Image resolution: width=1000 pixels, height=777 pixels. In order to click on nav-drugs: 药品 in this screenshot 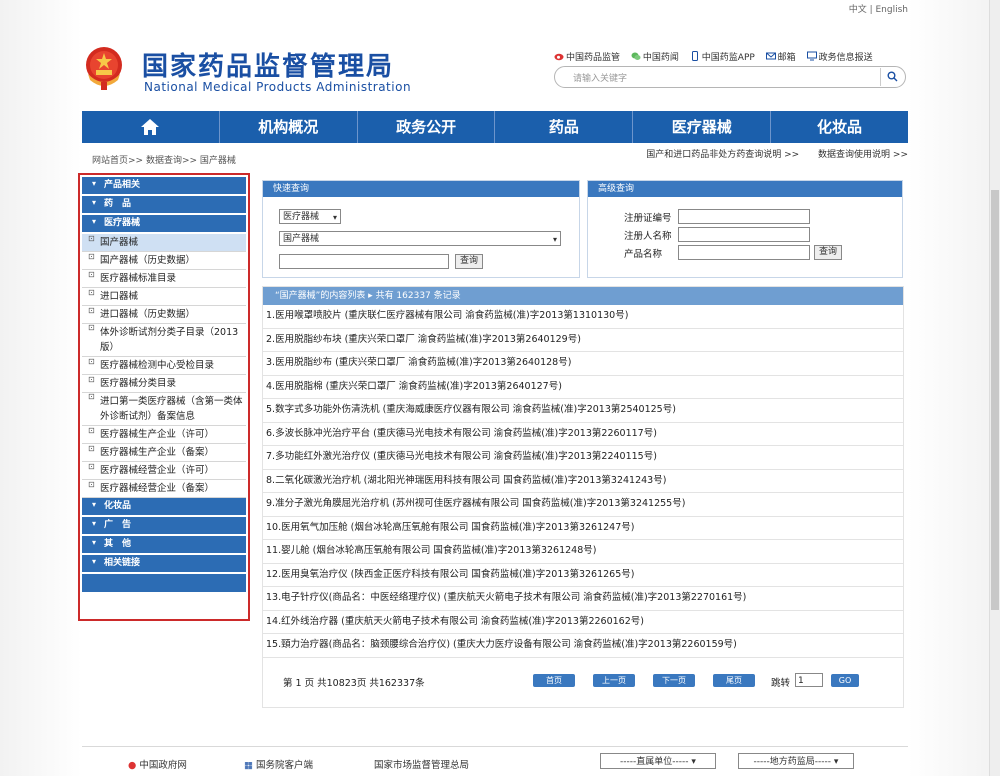, I will do `click(564, 127)`.